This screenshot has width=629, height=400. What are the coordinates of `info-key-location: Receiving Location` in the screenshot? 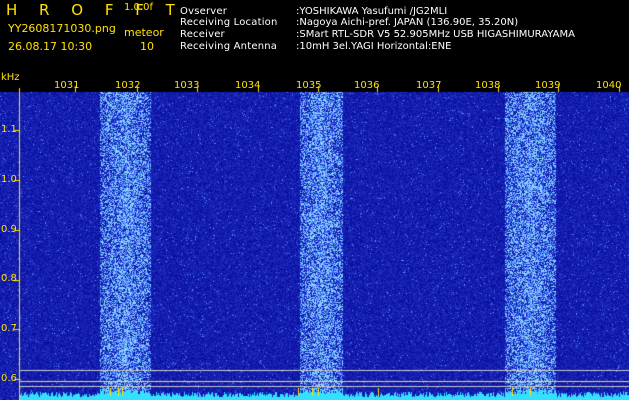 It's located at (229, 22).